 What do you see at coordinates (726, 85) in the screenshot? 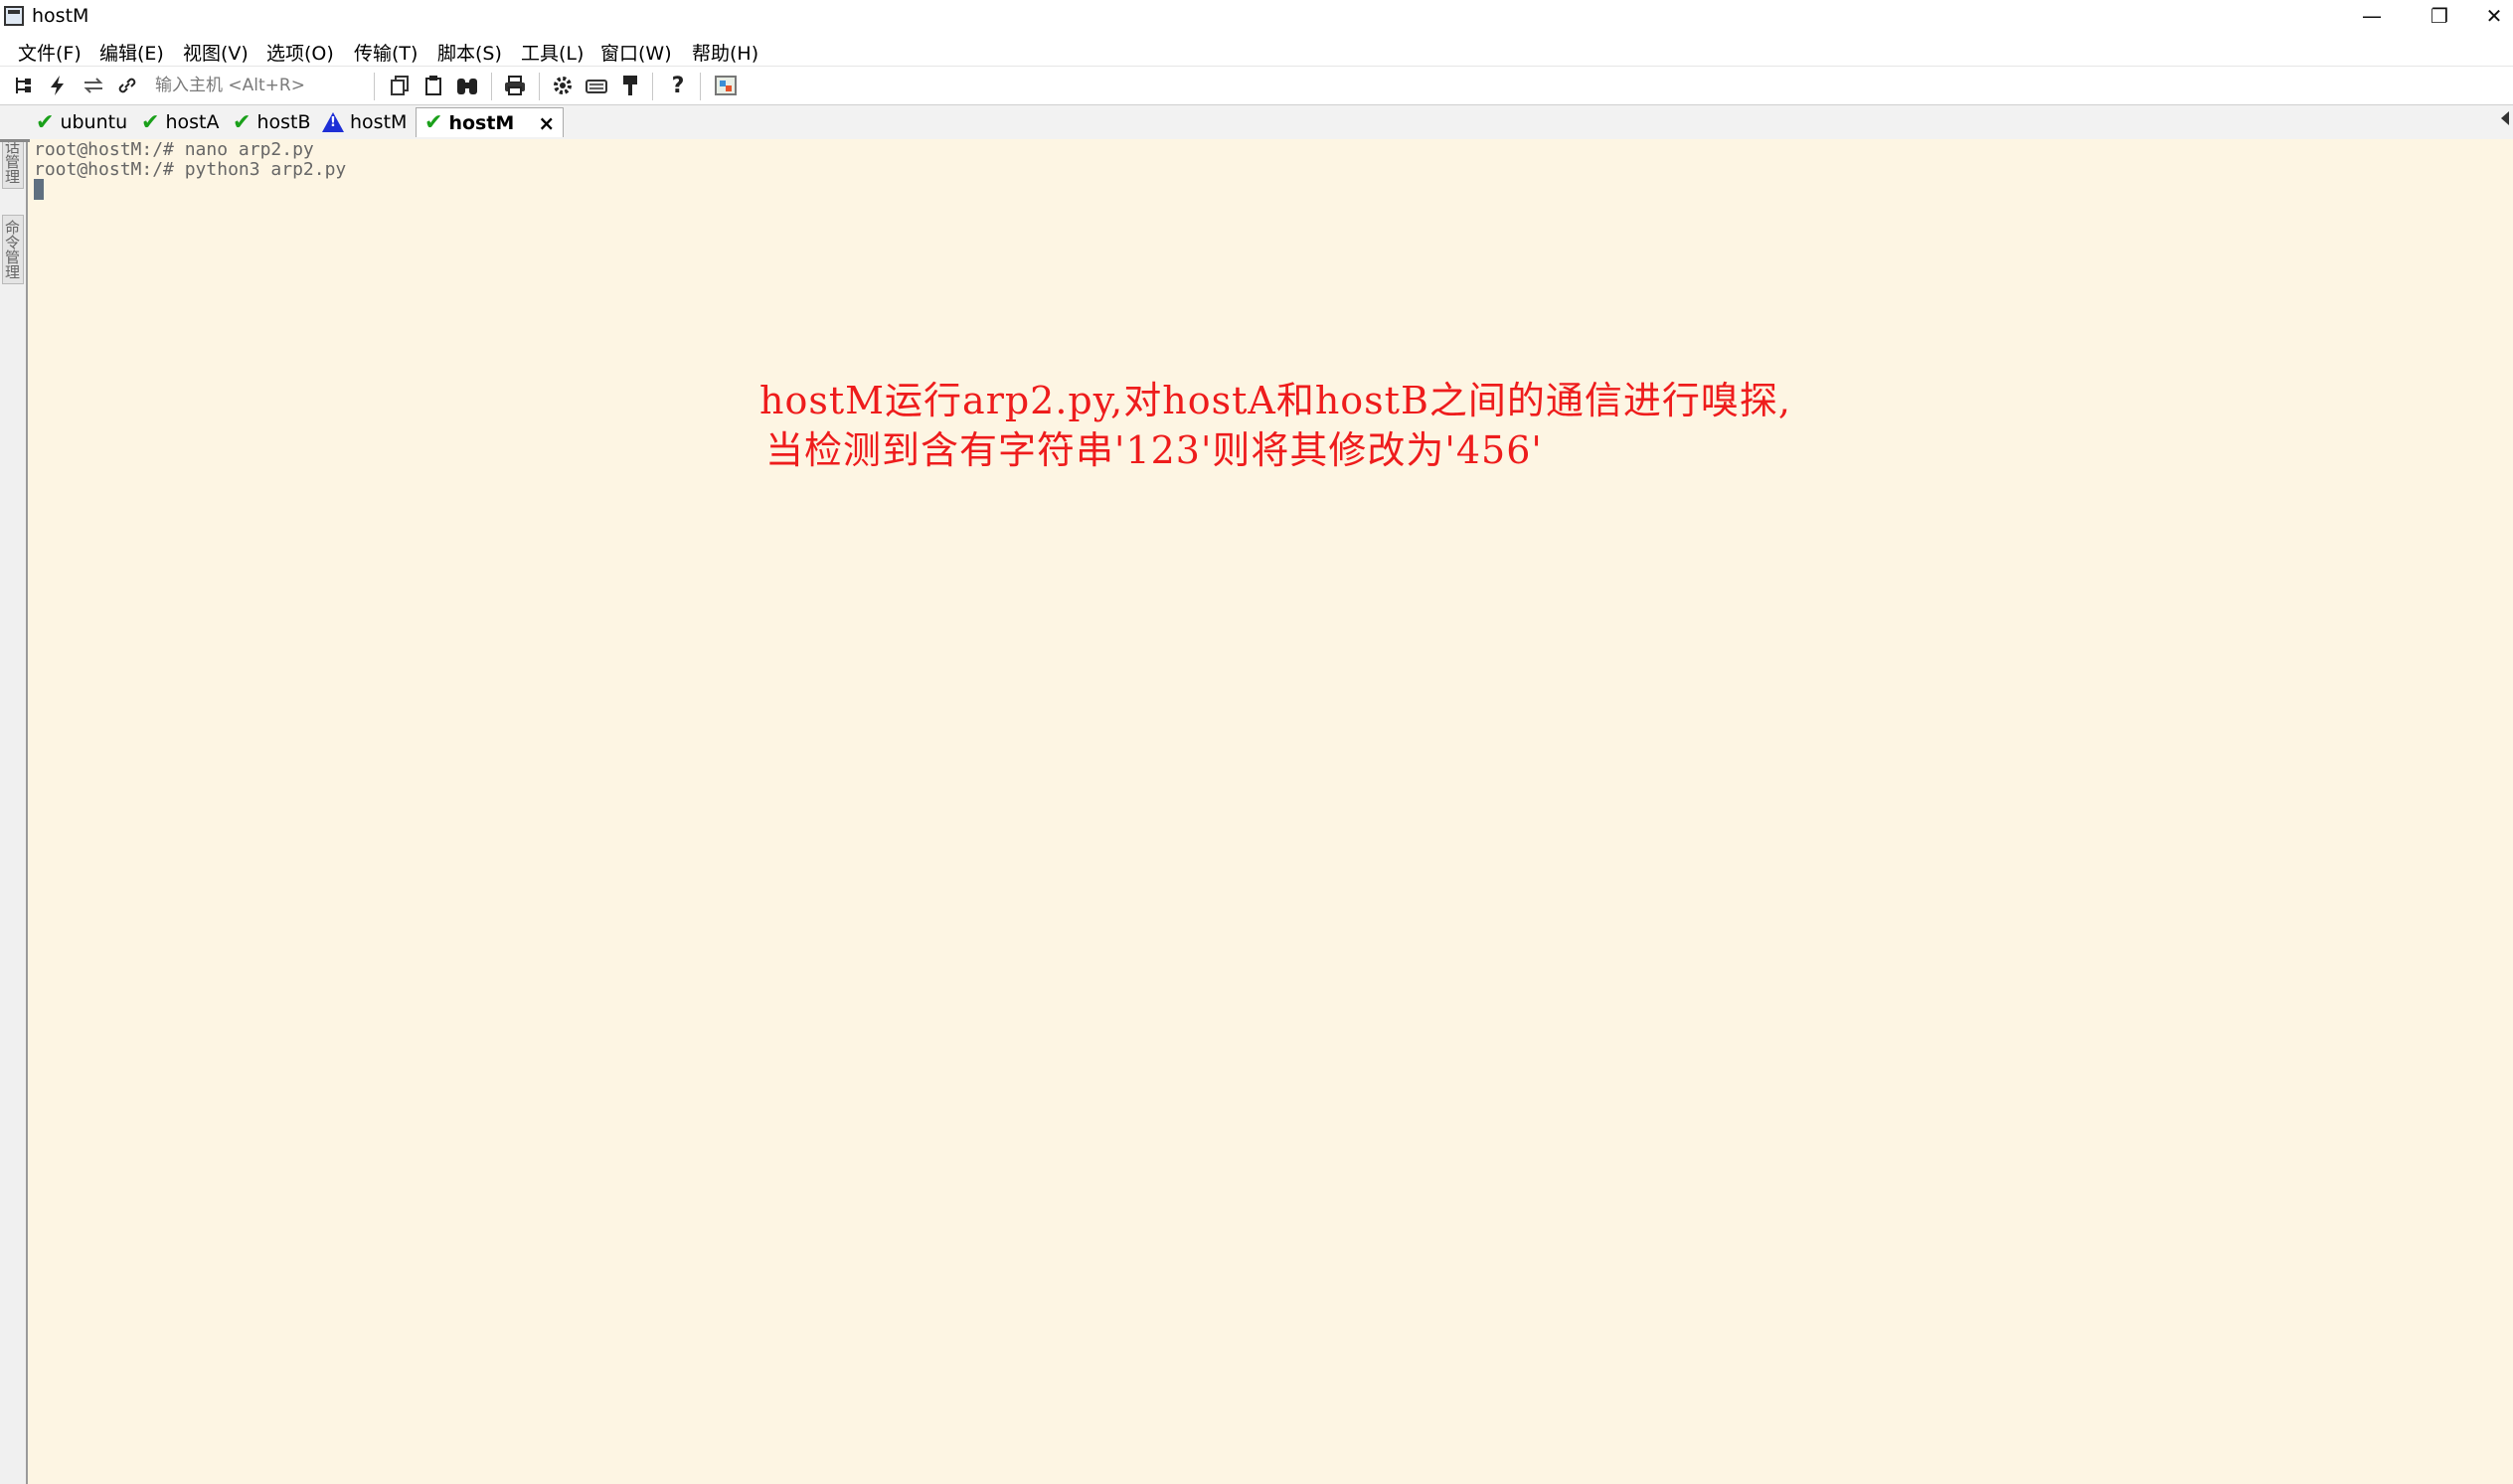
I see `screenshot-icon` at bounding box center [726, 85].